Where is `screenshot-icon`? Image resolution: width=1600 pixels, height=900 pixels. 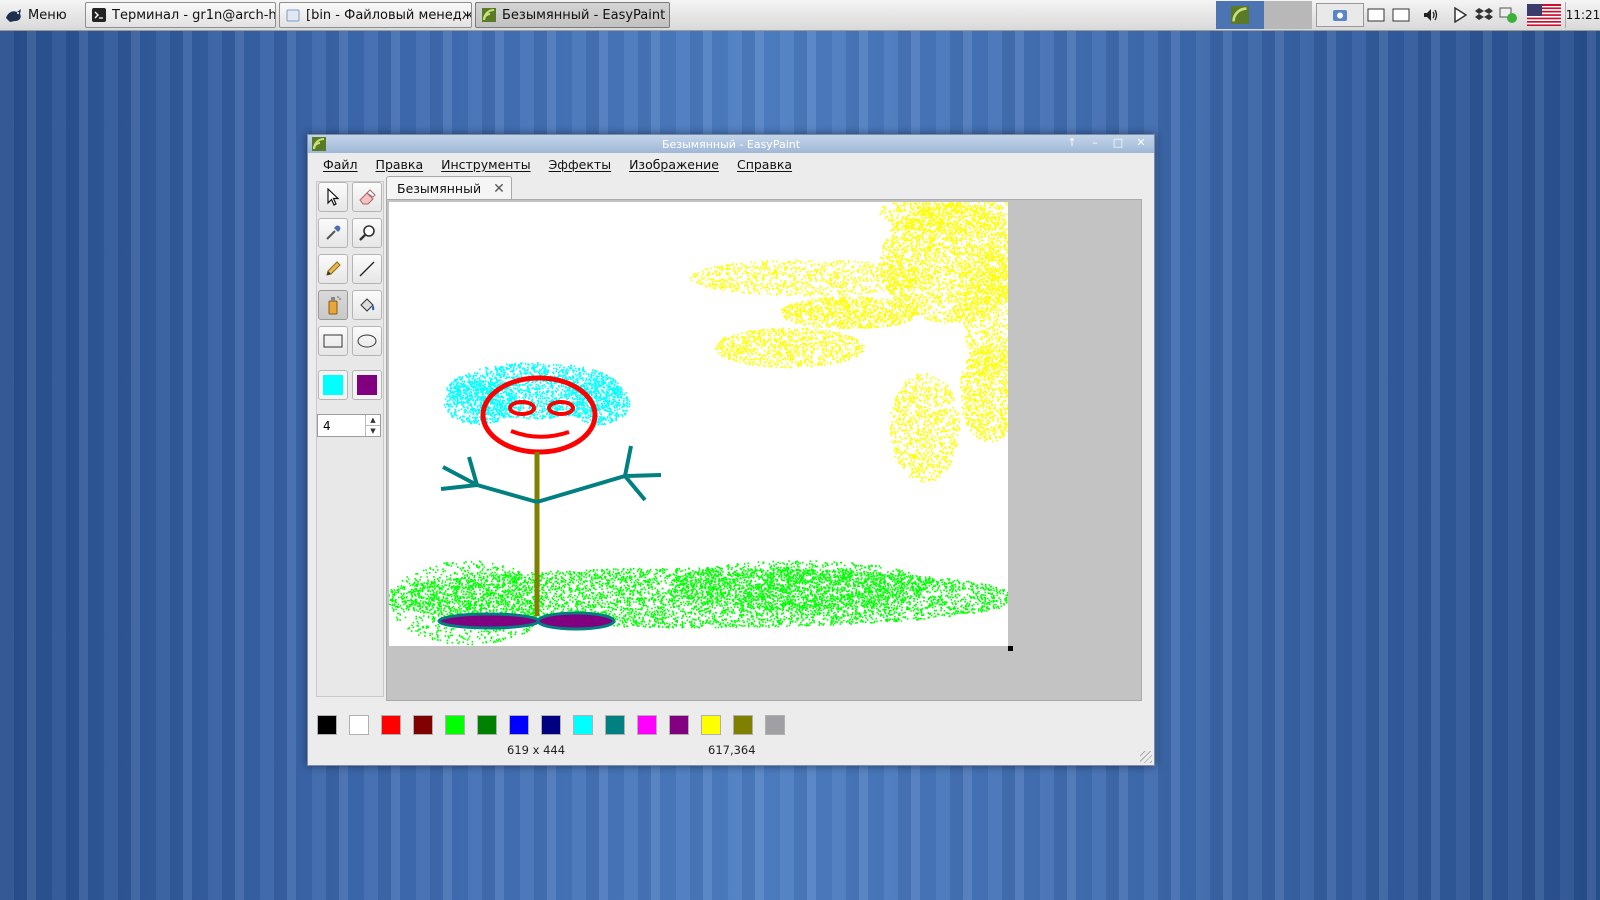
screenshot-icon is located at coordinates (1340, 15).